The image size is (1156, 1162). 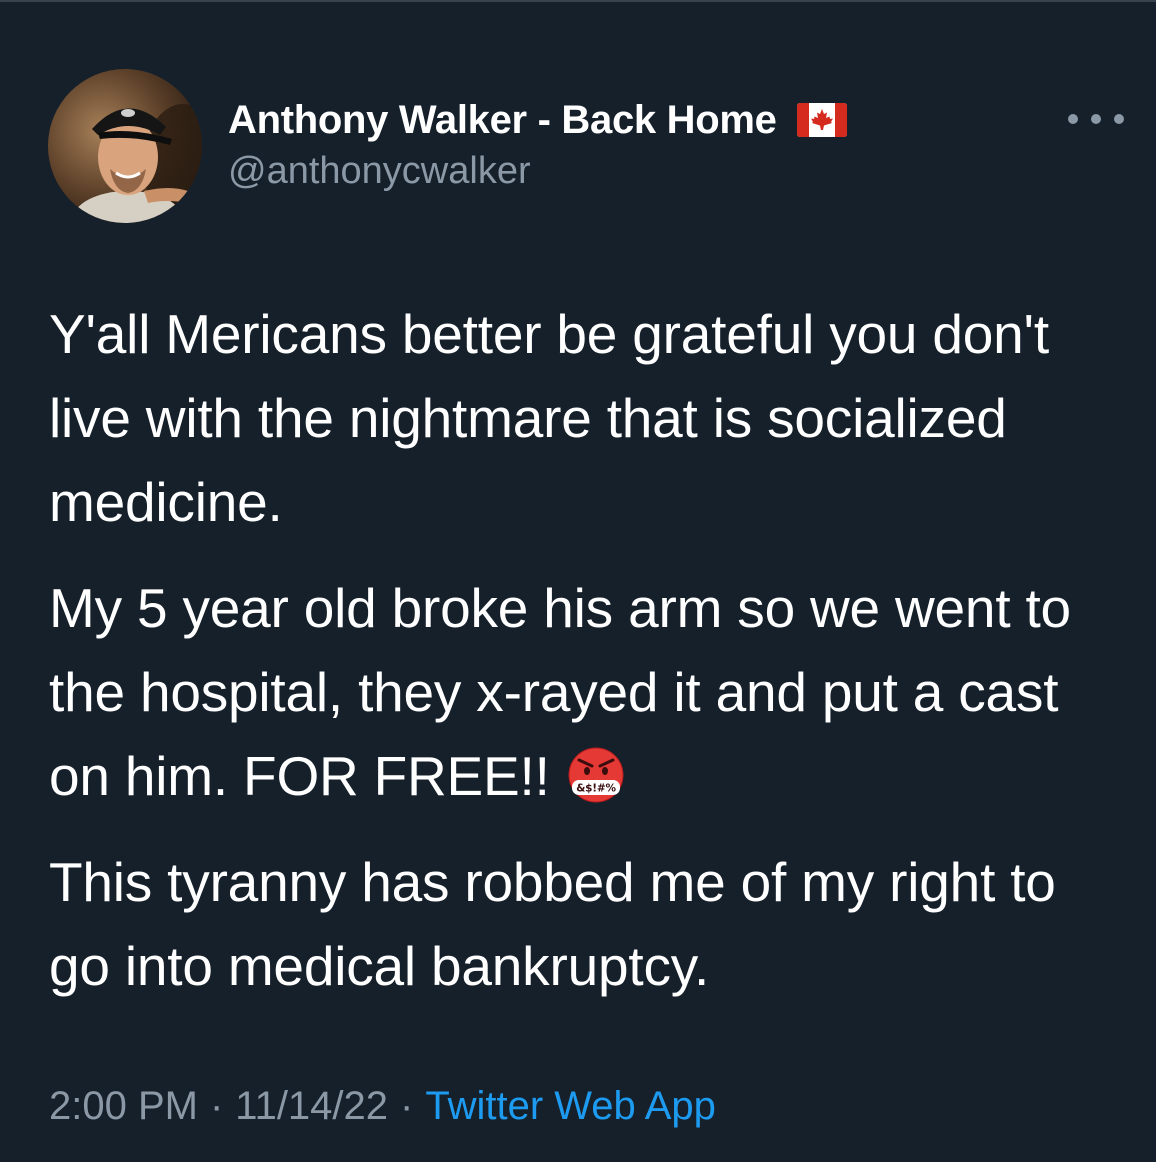 What do you see at coordinates (596, 789) in the screenshot?
I see `emoji-symbols: &$!#%` at bounding box center [596, 789].